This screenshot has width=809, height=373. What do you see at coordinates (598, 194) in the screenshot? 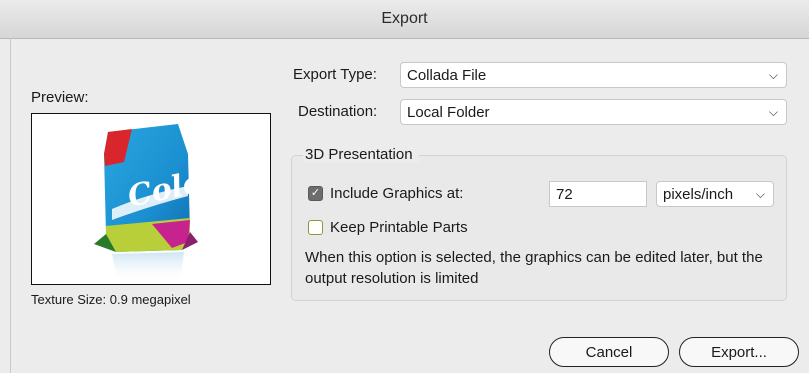
I see `resolution-input: 72` at bounding box center [598, 194].